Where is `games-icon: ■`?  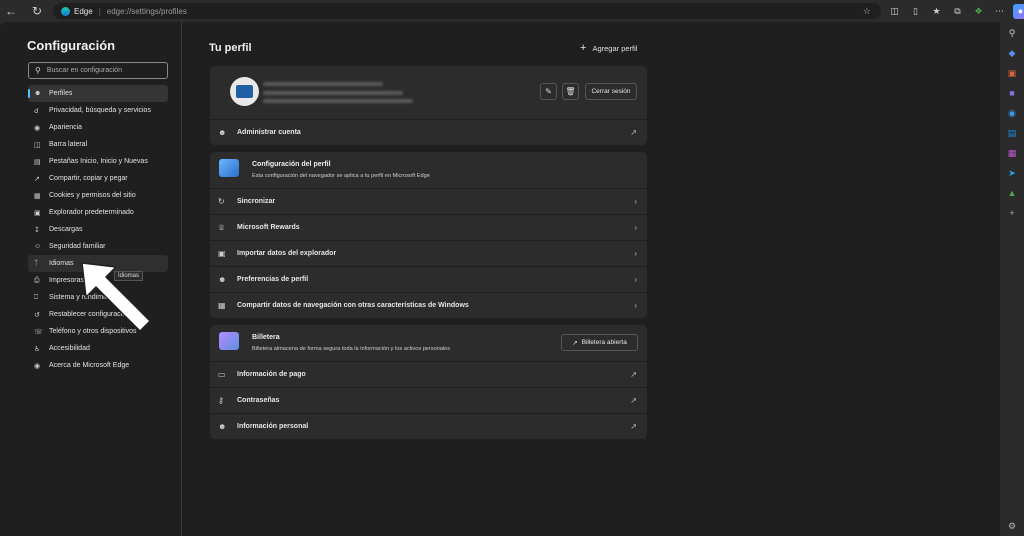
games-icon: ■ is located at coordinates (1012, 93).